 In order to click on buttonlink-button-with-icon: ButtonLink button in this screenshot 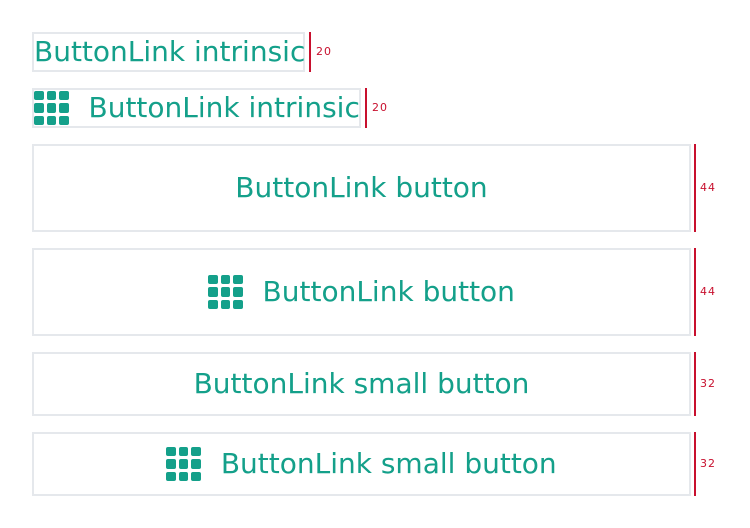, I will do `click(361, 292)`.